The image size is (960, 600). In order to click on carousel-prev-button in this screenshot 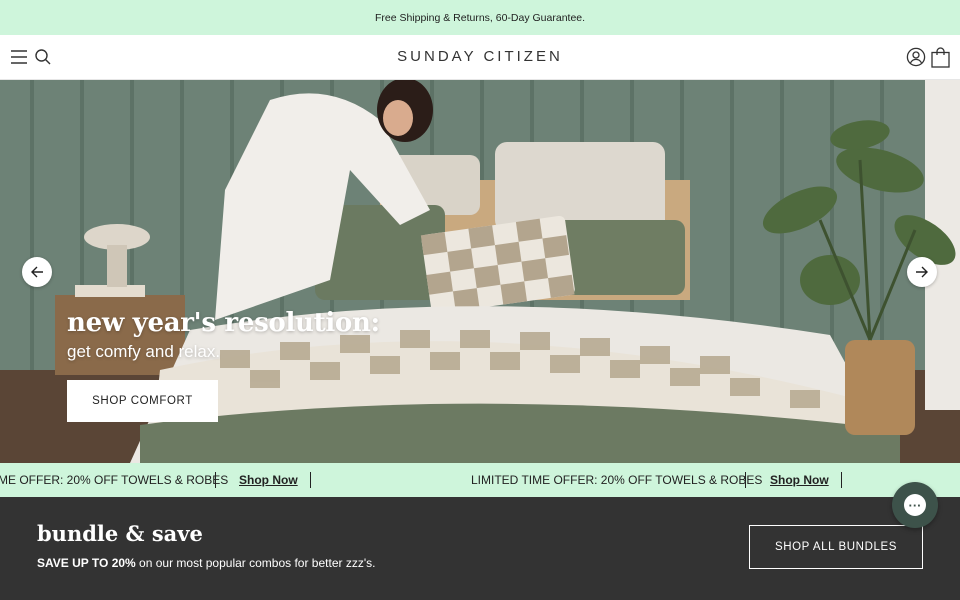, I will do `click(37, 272)`.